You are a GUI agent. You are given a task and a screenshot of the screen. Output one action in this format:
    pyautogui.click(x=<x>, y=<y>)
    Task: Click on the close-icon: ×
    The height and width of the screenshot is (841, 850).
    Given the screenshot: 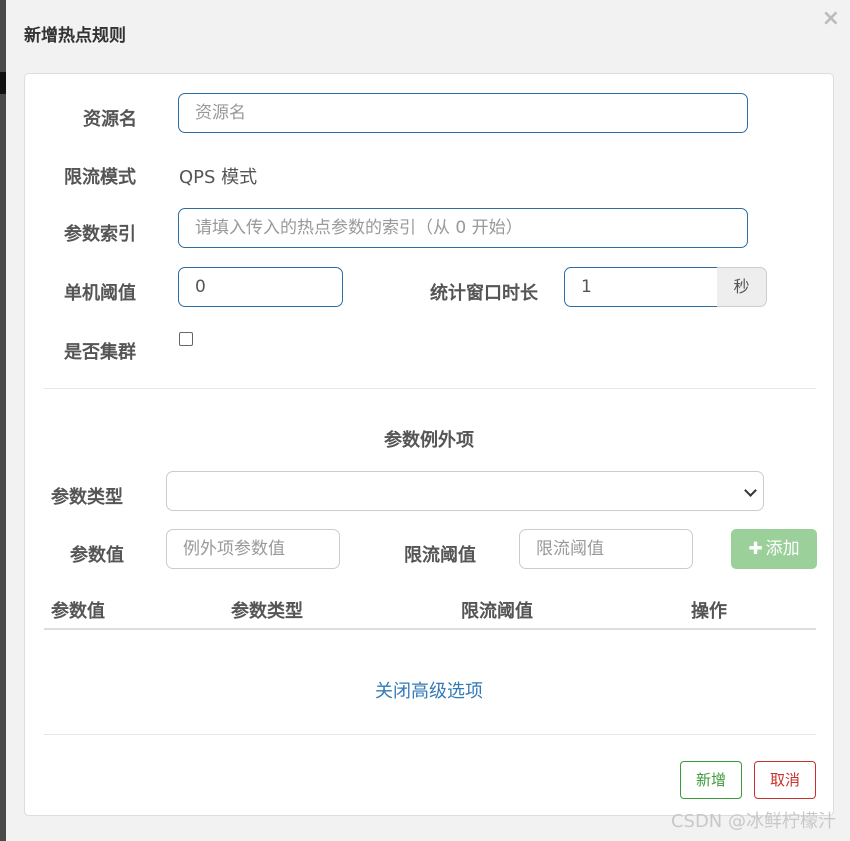 What is the action you would take?
    pyautogui.click(x=831, y=18)
    